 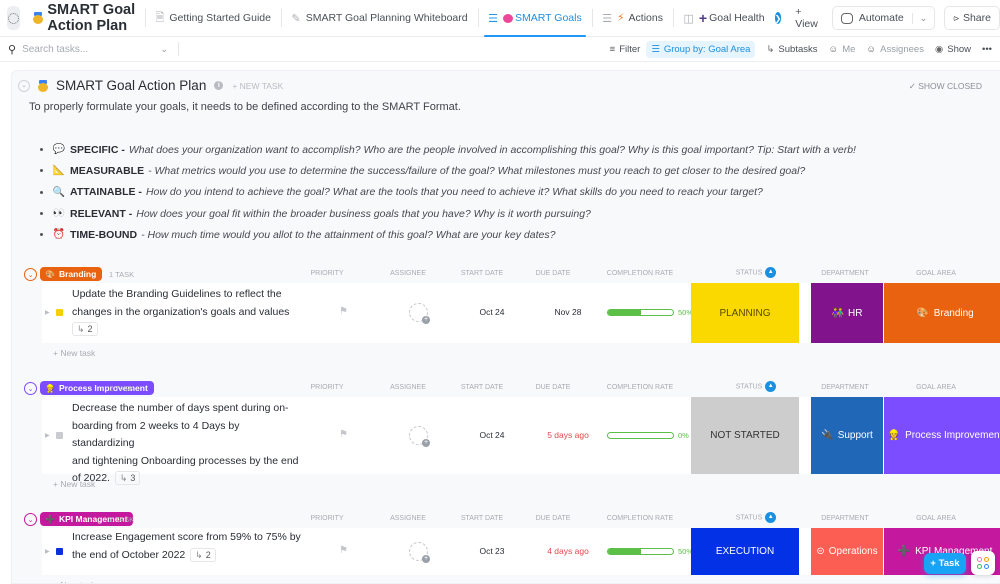 What do you see at coordinates (942, 435) in the screenshot?
I see `goal-area-cell: 👷 Process Improvement` at bounding box center [942, 435].